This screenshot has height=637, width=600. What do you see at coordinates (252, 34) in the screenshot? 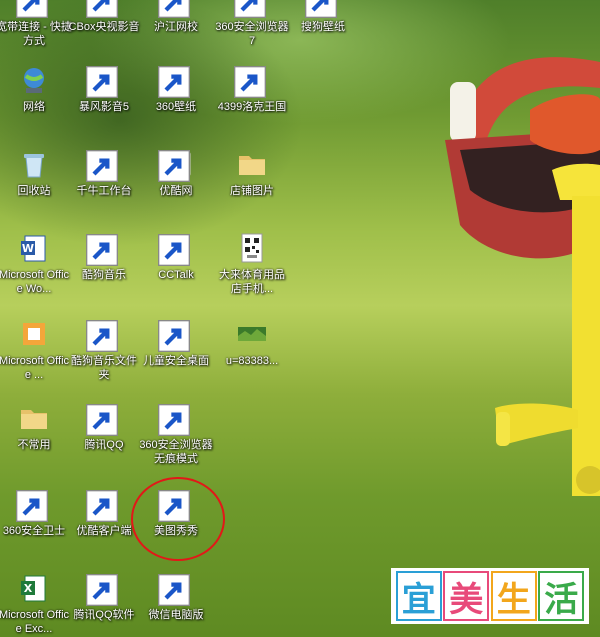
I see `desktop-icon-label: 360安全浏览器7` at bounding box center [252, 34].